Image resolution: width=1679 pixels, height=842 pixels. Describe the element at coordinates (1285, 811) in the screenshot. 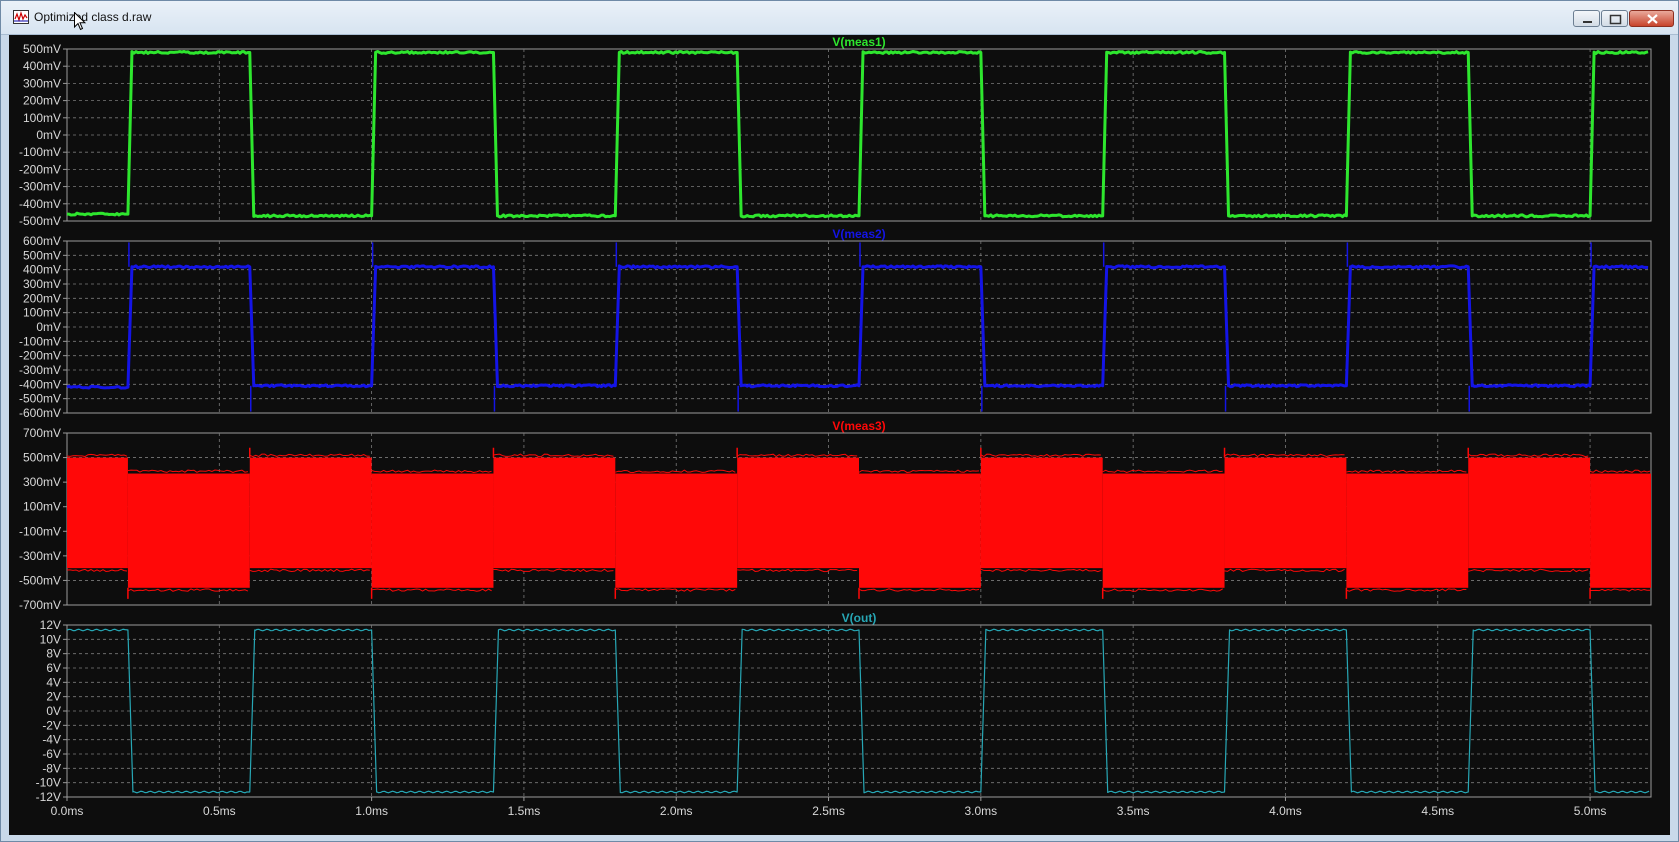

I see `x-tick-label: 4.0ms` at that location.